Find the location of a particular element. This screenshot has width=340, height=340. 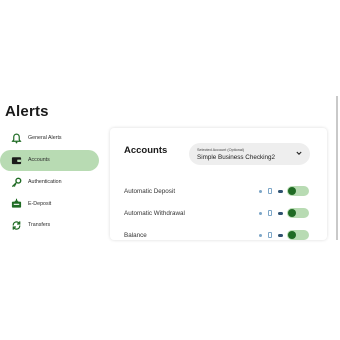

sidebar-item-label: General Alerts is located at coordinates (45, 138).